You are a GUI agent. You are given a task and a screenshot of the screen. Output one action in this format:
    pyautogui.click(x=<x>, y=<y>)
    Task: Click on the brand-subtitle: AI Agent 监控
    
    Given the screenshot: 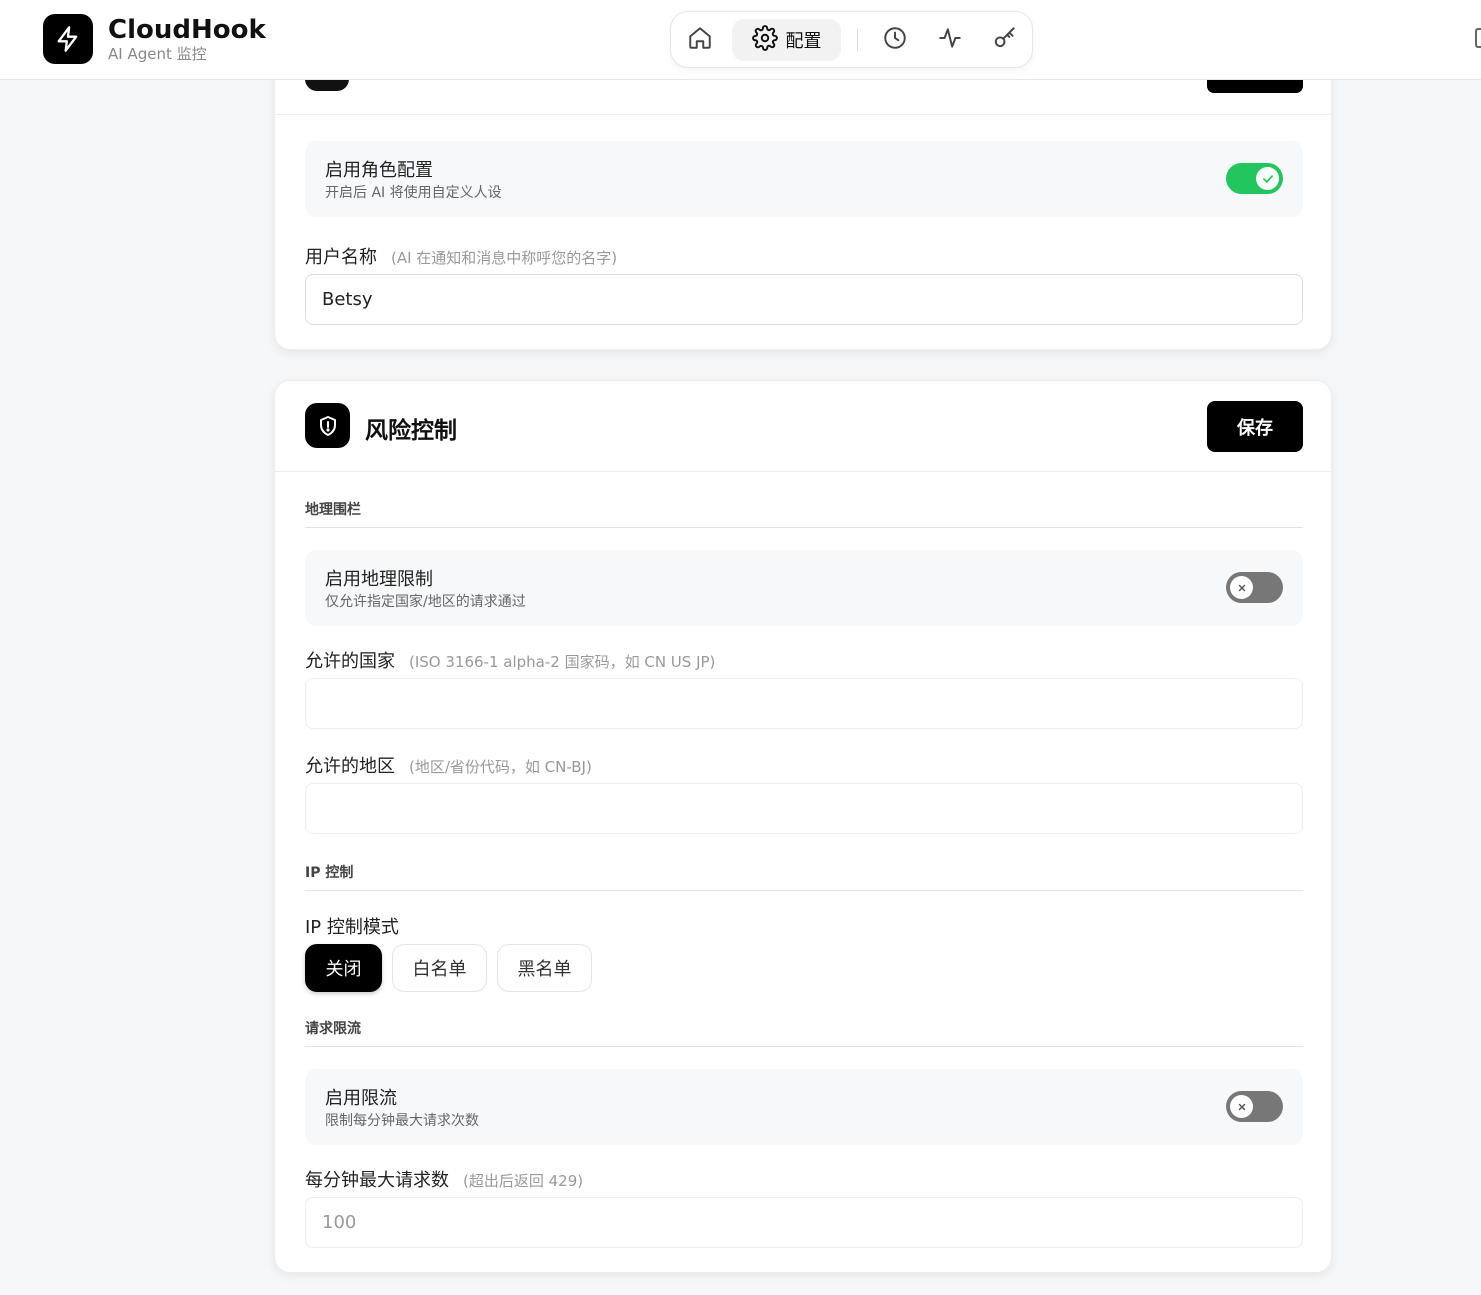 What is the action you would take?
    pyautogui.click(x=157, y=54)
    